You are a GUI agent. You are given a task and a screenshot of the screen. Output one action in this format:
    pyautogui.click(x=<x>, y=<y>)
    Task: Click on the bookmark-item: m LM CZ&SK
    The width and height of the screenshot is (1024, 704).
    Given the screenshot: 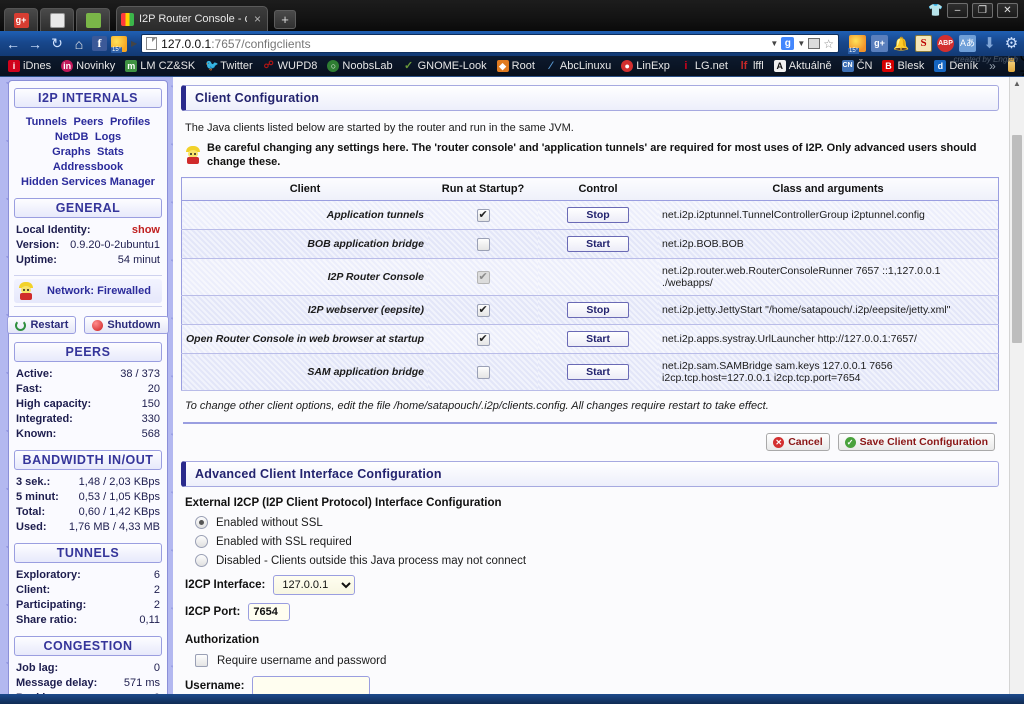 What is the action you would take?
    pyautogui.click(x=160, y=66)
    